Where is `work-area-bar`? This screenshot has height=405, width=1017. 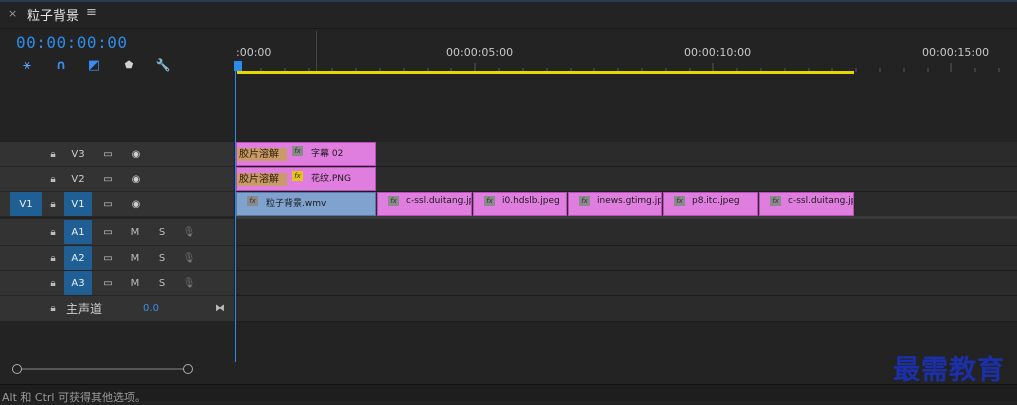 work-area-bar is located at coordinates (545, 72).